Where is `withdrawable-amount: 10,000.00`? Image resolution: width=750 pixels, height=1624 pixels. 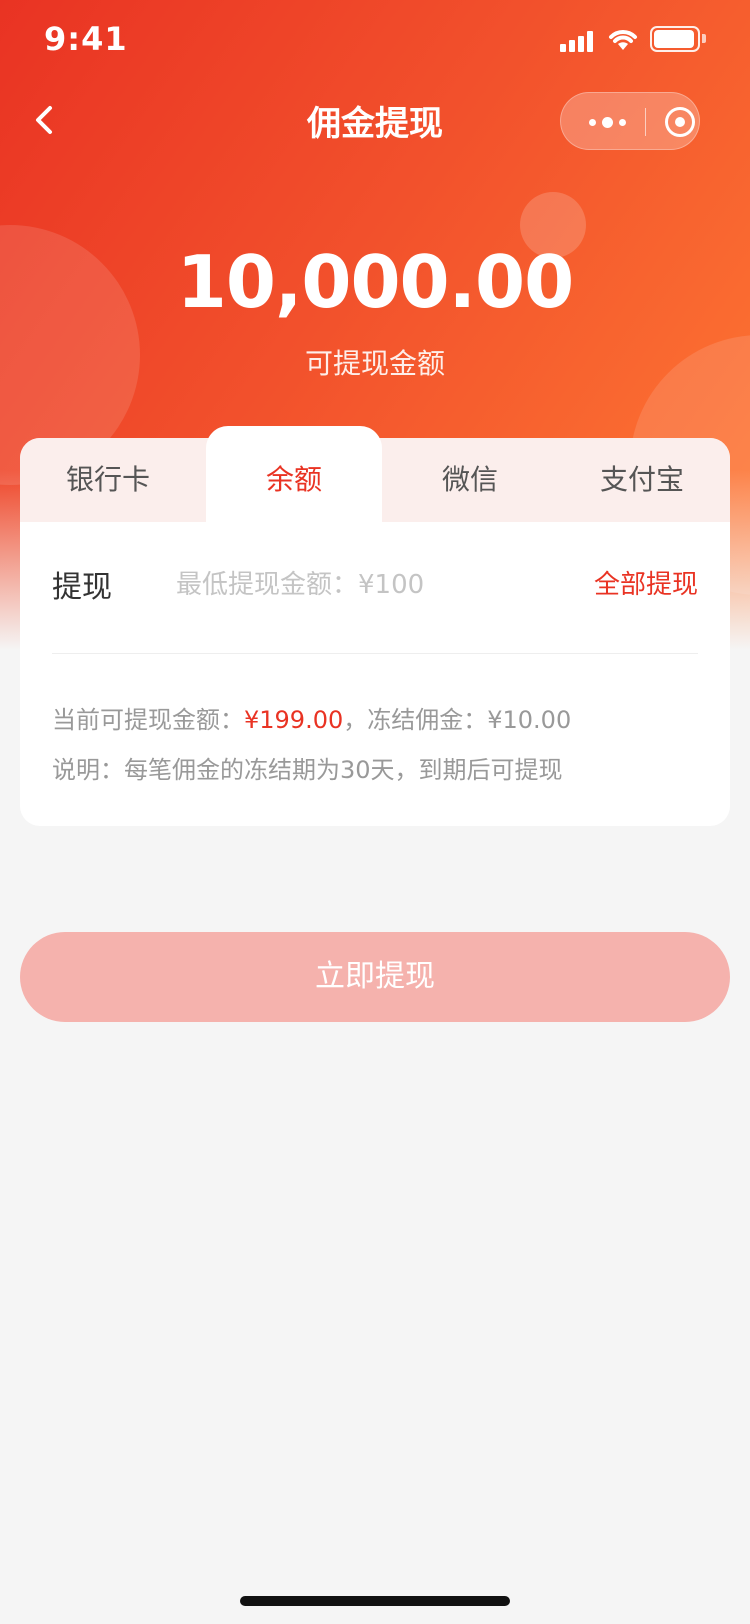 withdrawable-amount: 10,000.00 is located at coordinates (375, 282).